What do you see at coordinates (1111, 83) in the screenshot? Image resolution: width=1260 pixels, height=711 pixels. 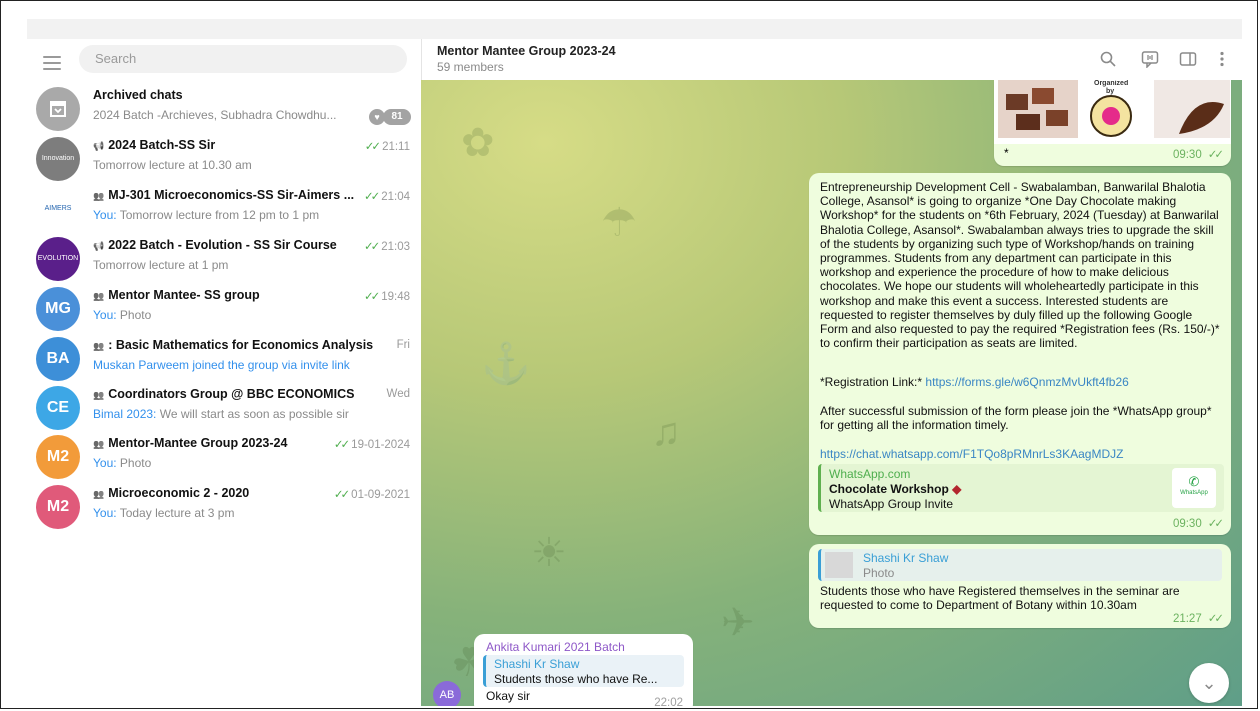 I see `poster-organized-text: Organized` at bounding box center [1111, 83].